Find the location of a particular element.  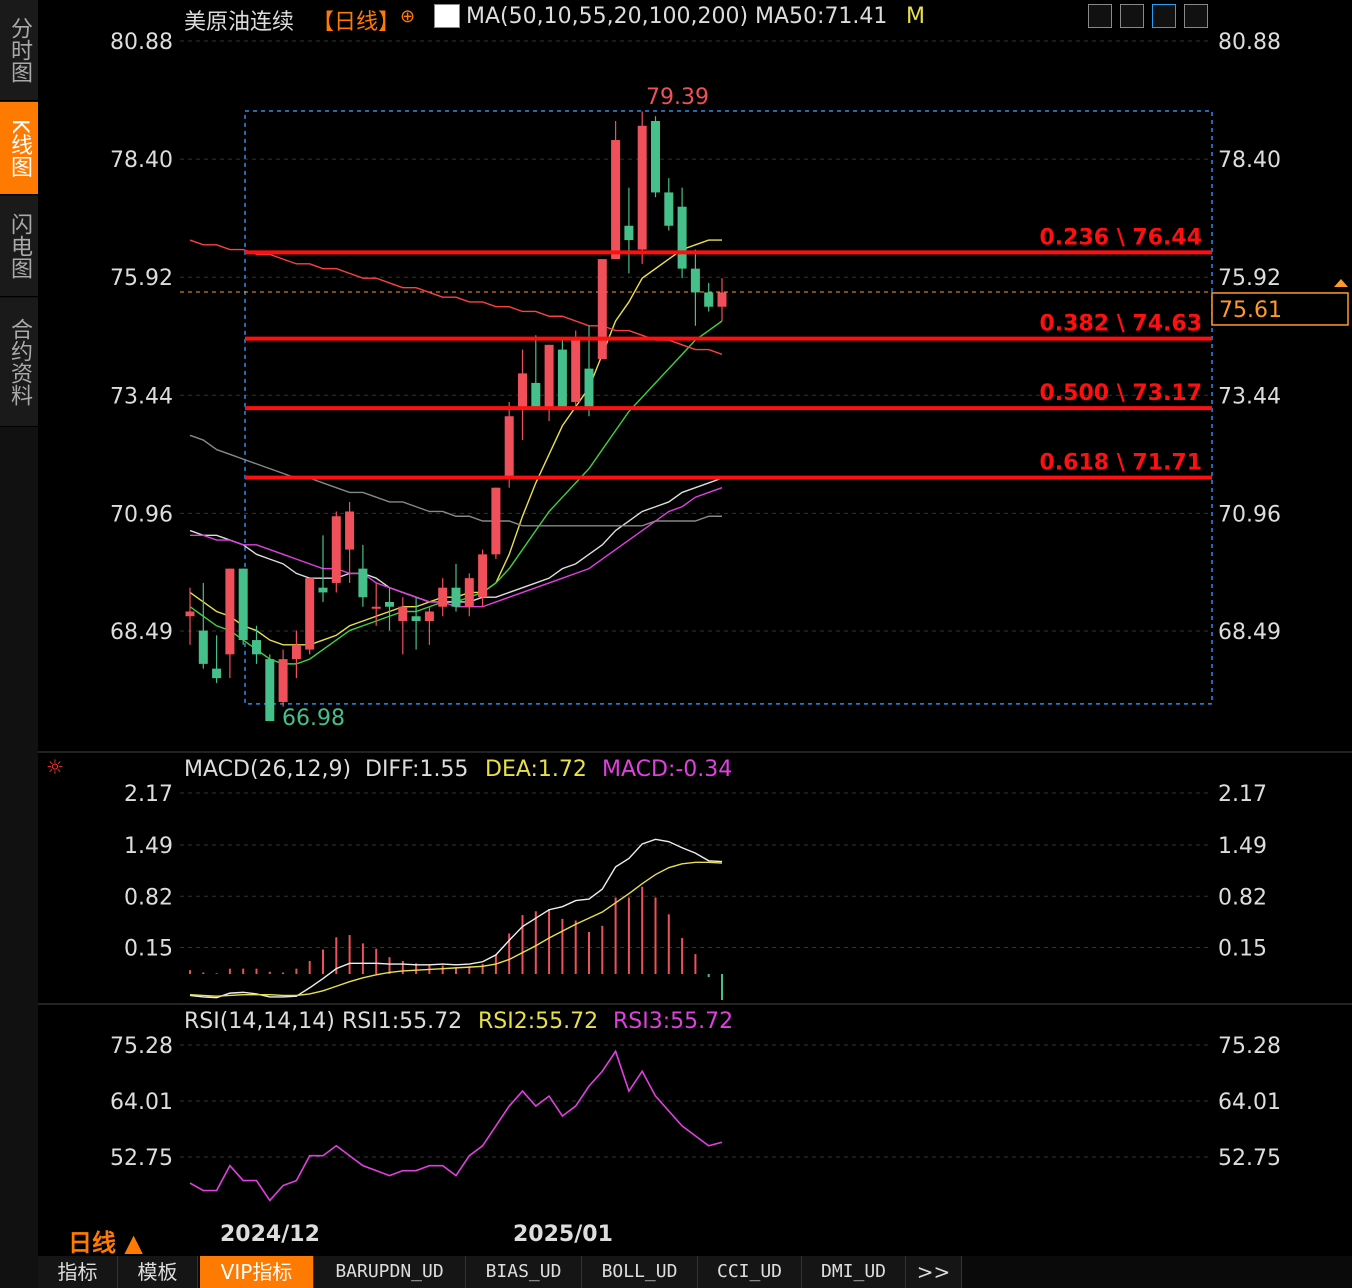

macd-tick-left: 0.15 is located at coordinates (148, 949).